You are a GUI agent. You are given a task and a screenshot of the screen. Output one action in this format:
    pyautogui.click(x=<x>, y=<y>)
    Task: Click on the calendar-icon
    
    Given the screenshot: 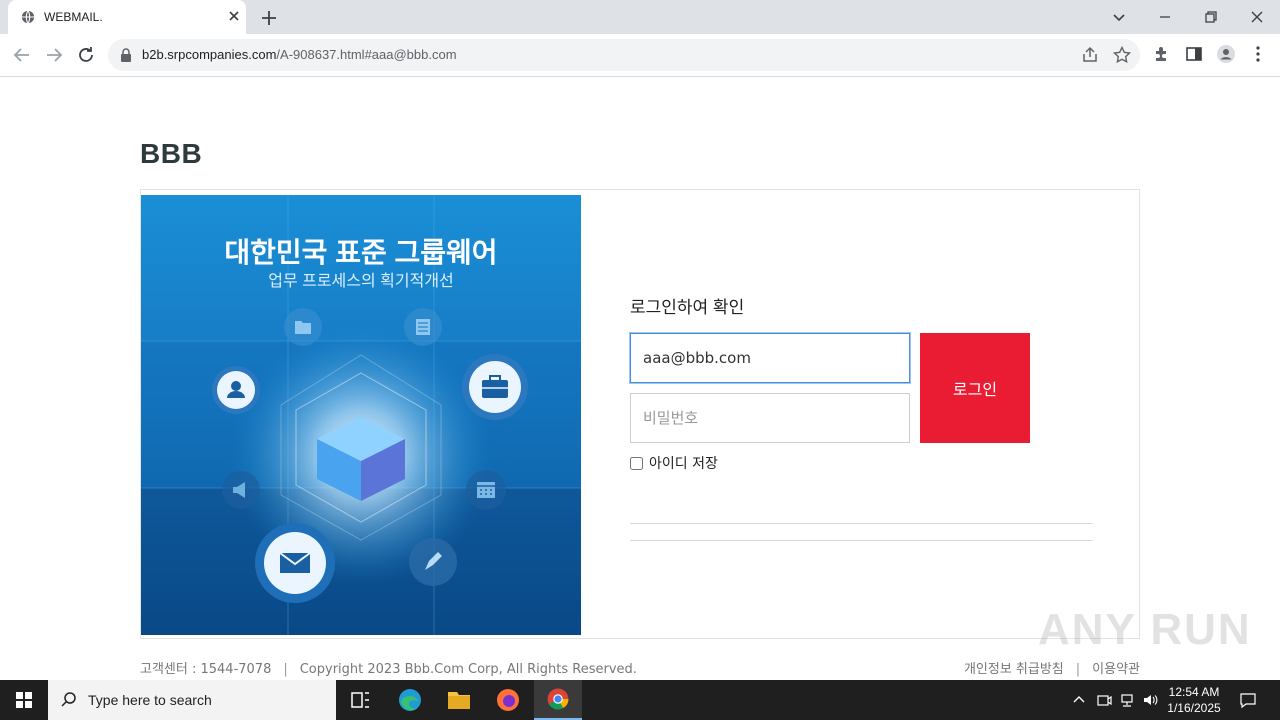 What is the action you would take?
    pyautogui.click(x=486, y=490)
    